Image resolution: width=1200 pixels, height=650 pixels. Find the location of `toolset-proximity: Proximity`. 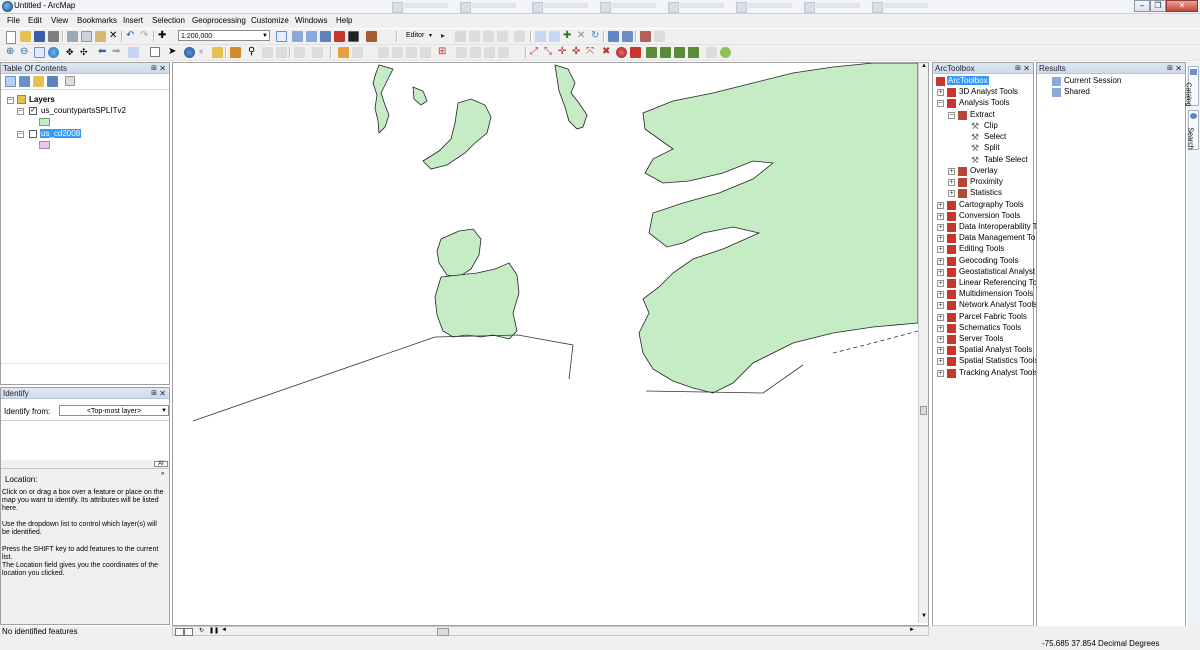

toolset-proximity: Proximity is located at coordinates (986, 181).